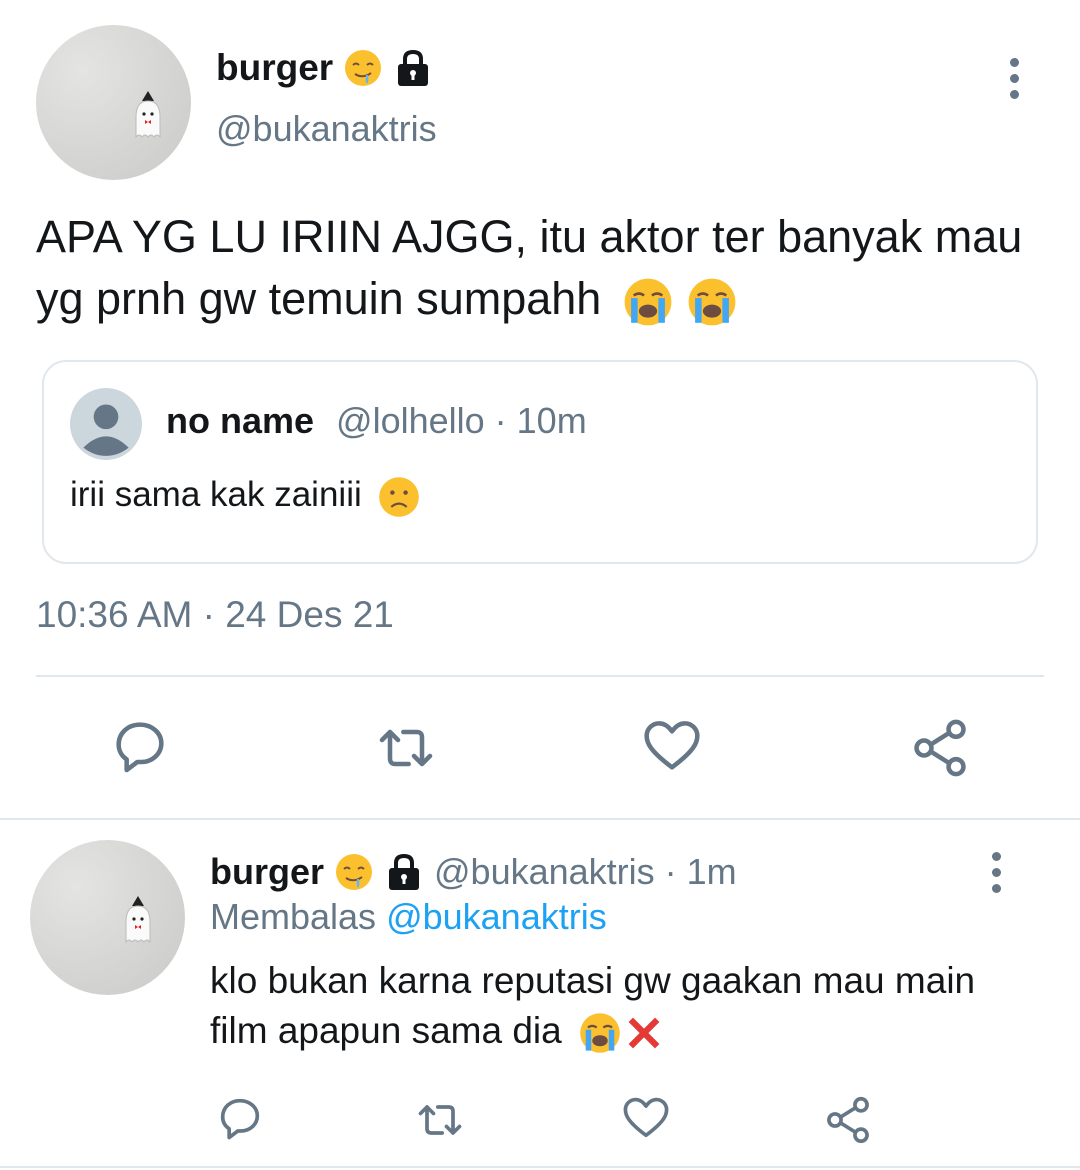 The width and height of the screenshot is (1080, 1170). Describe the element at coordinates (496, 916) in the screenshot. I see `replying-to-handle: @bukanaktris` at that location.